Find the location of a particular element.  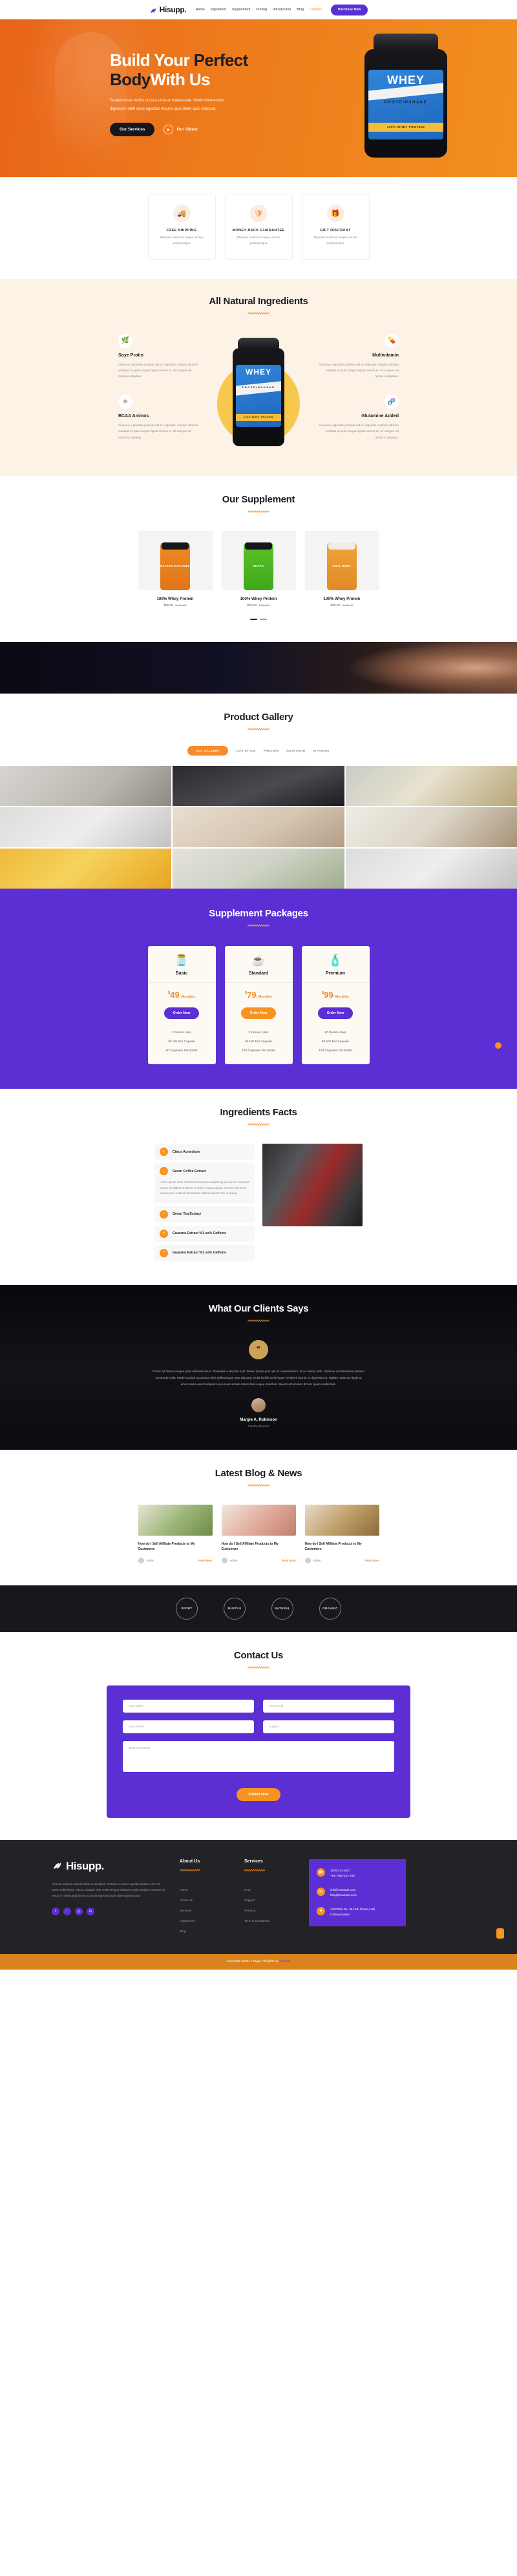

purchase-now-button: Purchase Now is located at coordinates (349, 9).